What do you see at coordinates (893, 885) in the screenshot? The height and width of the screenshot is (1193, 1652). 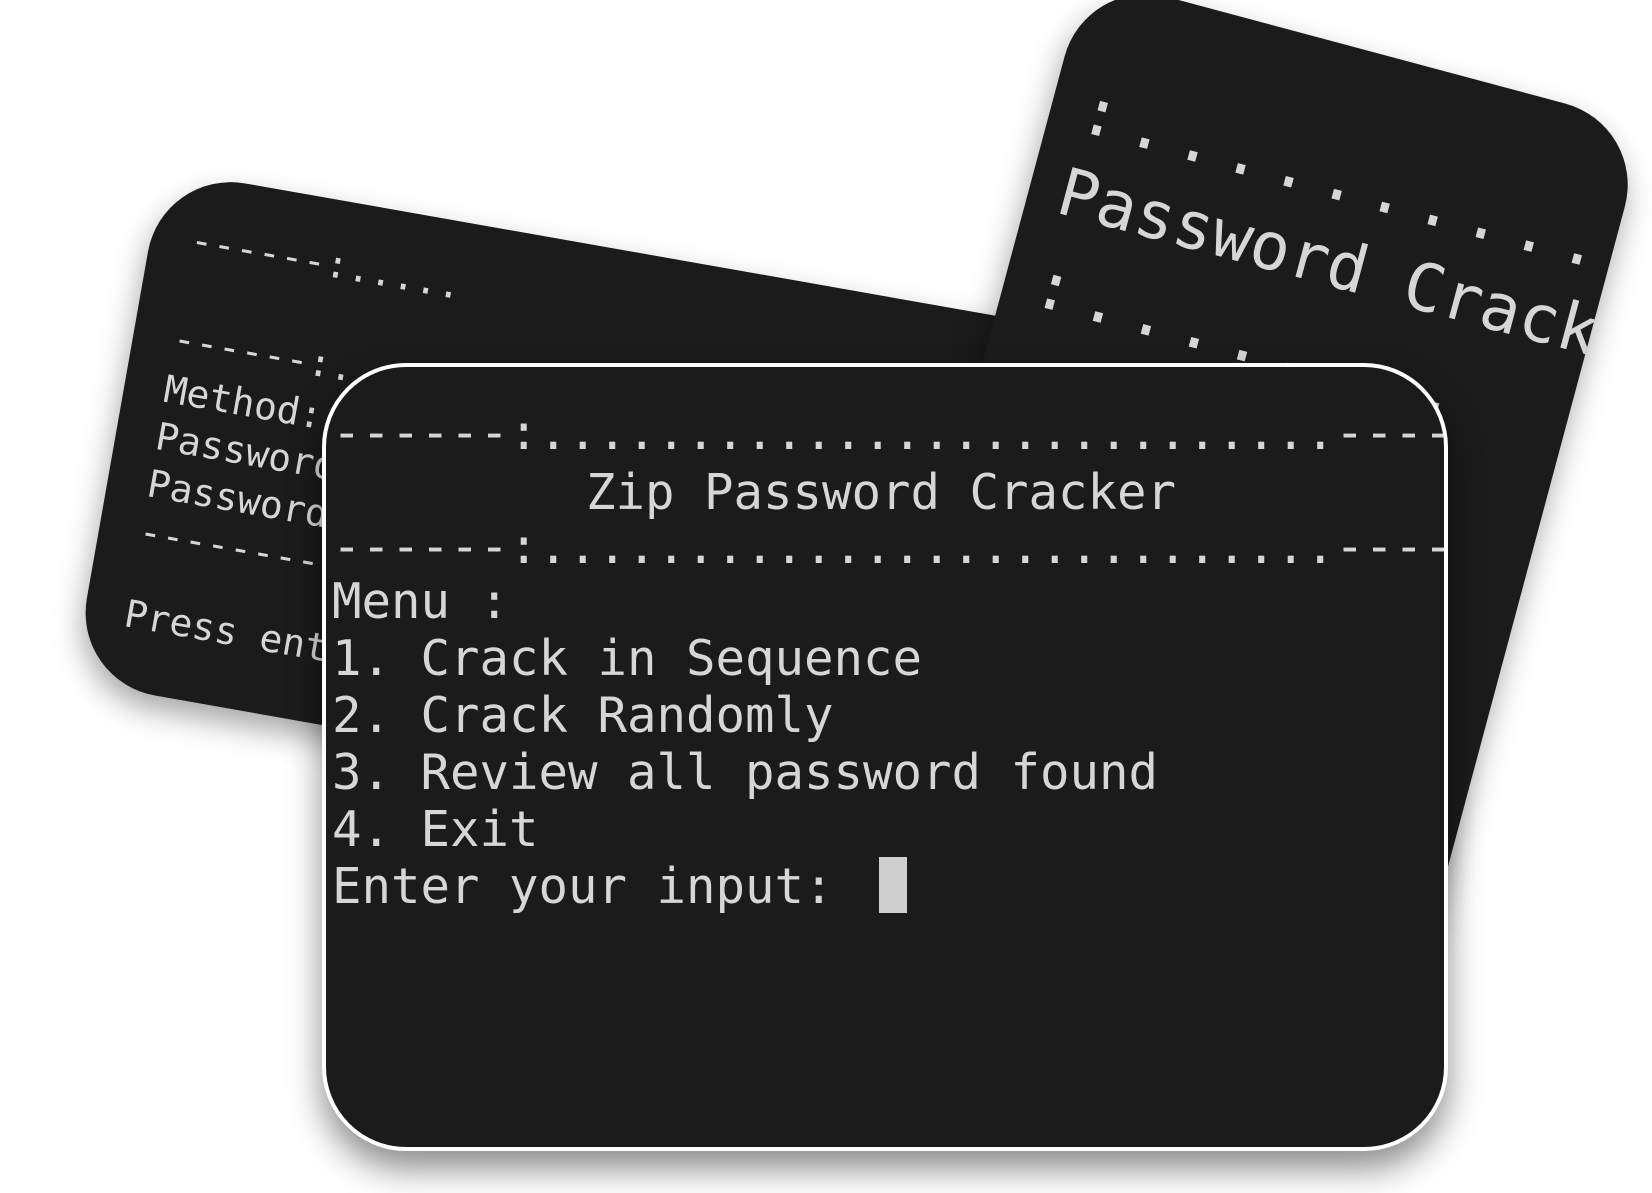 I see `text-cursor` at bounding box center [893, 885].